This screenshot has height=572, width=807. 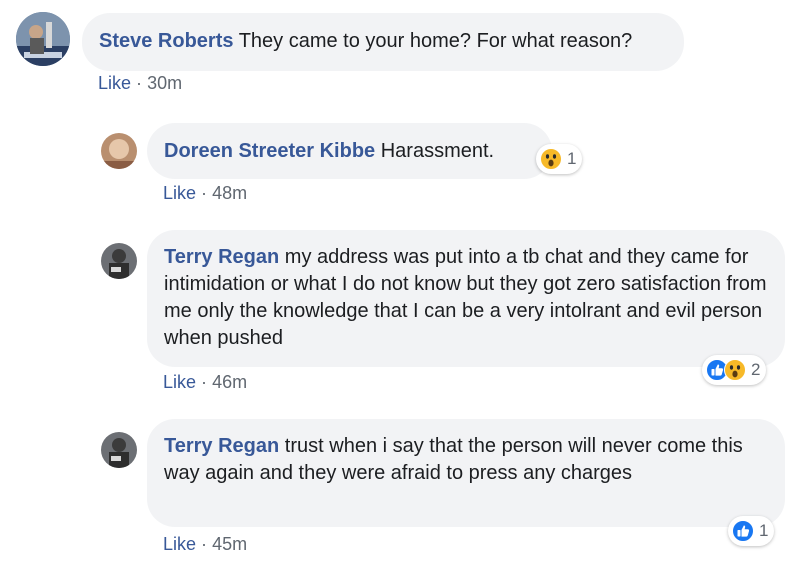 I want to click on reaction-summary: 2, so click(x=734, y=370).